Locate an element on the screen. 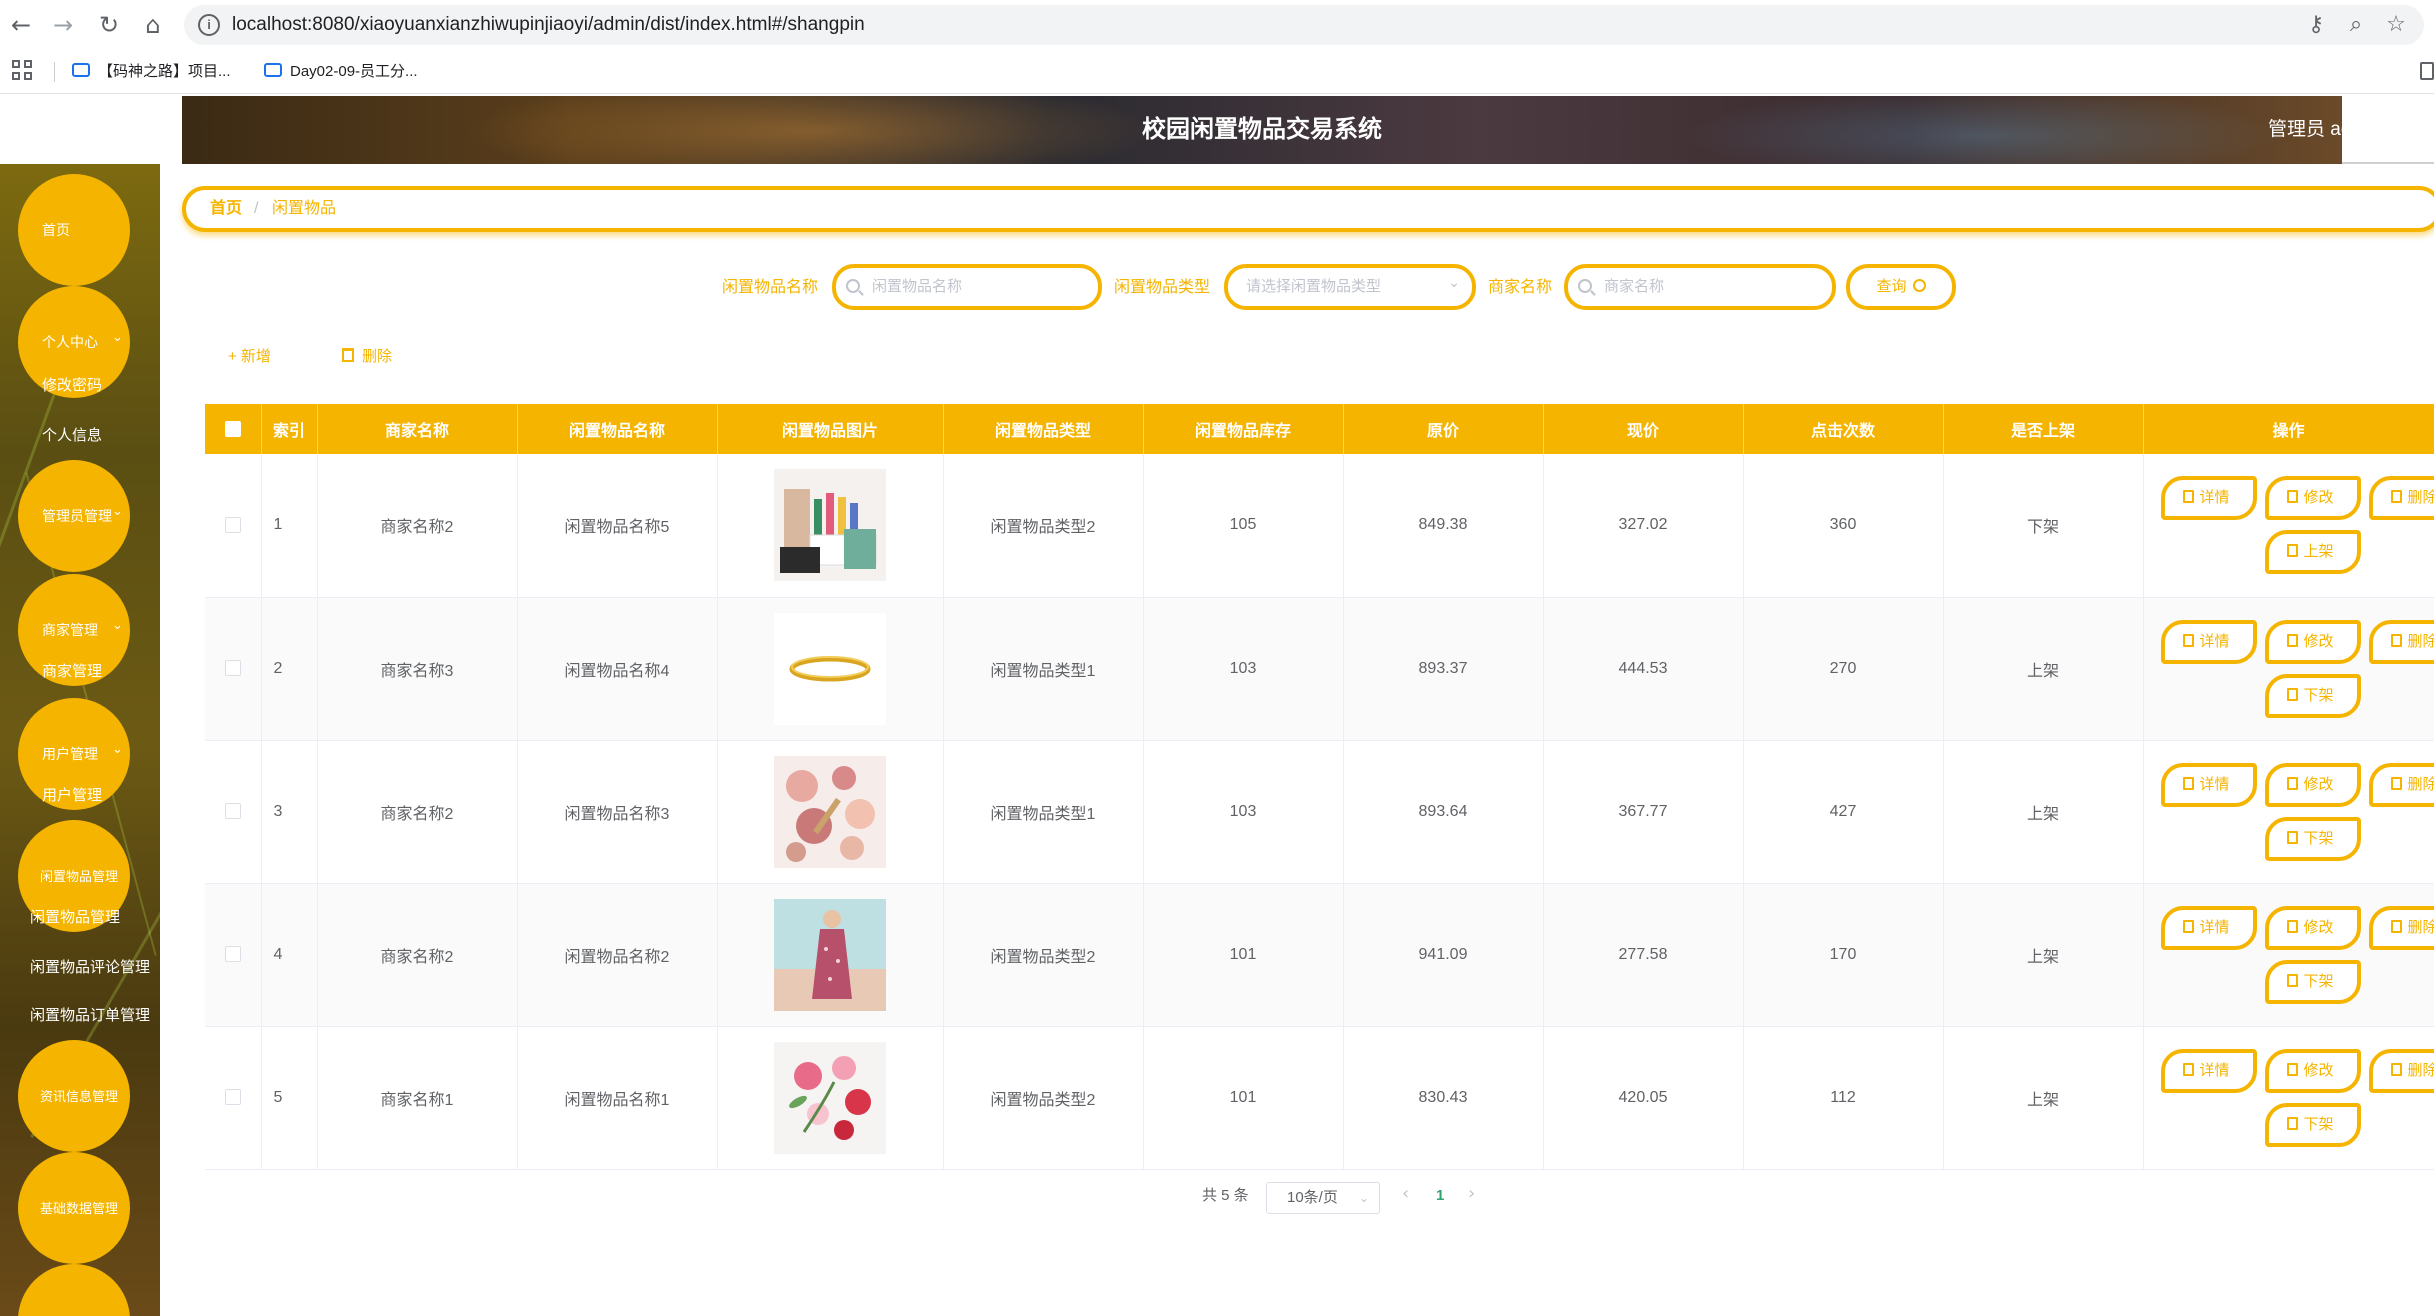 This screenshot has height=1316, width=2434. breadcrumb-current: 闲置物品 is located at coordinates (304, 208).